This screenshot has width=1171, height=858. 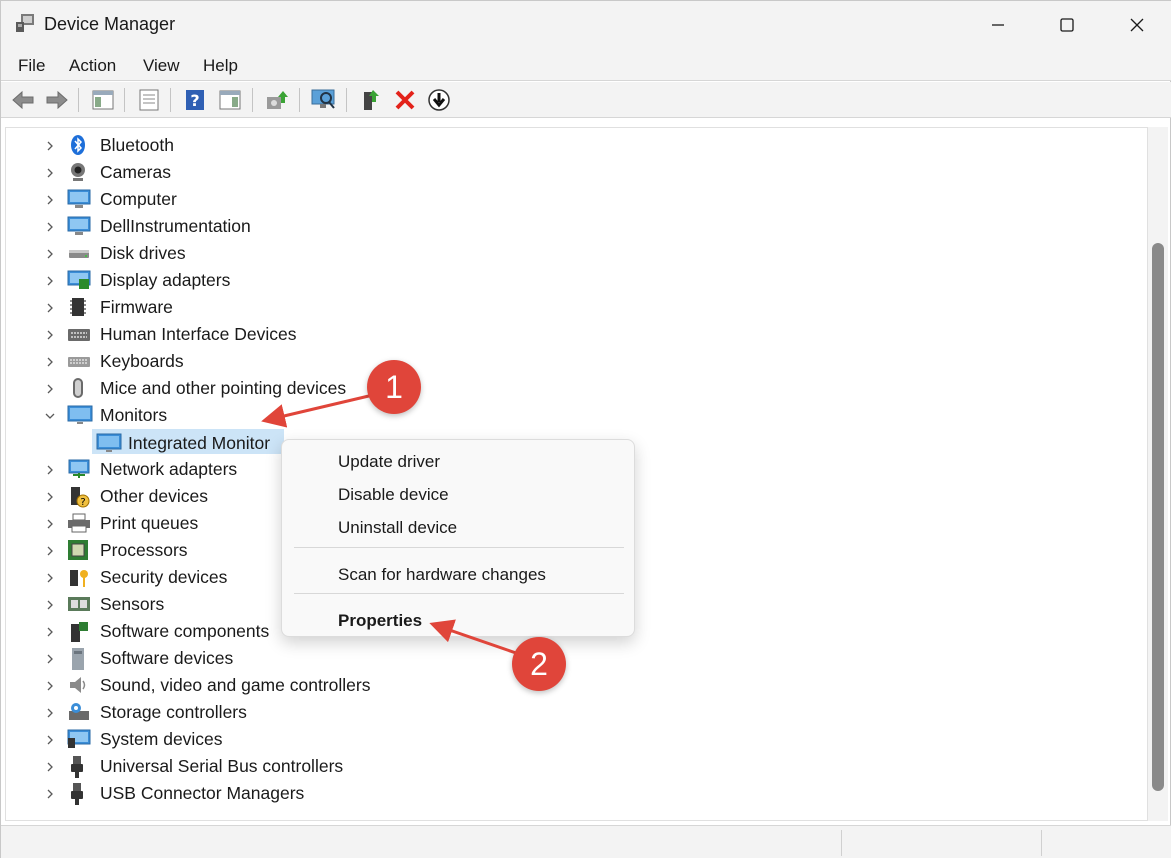 I want to click on minimize-button, so click(x=998, y=25).